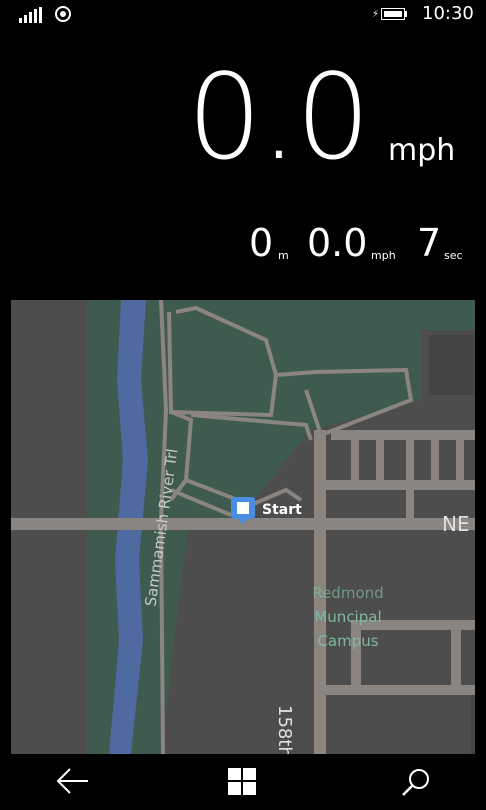  What do you see at coordinates (283, 255) in the screenshot?
I see `distance-unit: m` at bounding box center [283, 255].